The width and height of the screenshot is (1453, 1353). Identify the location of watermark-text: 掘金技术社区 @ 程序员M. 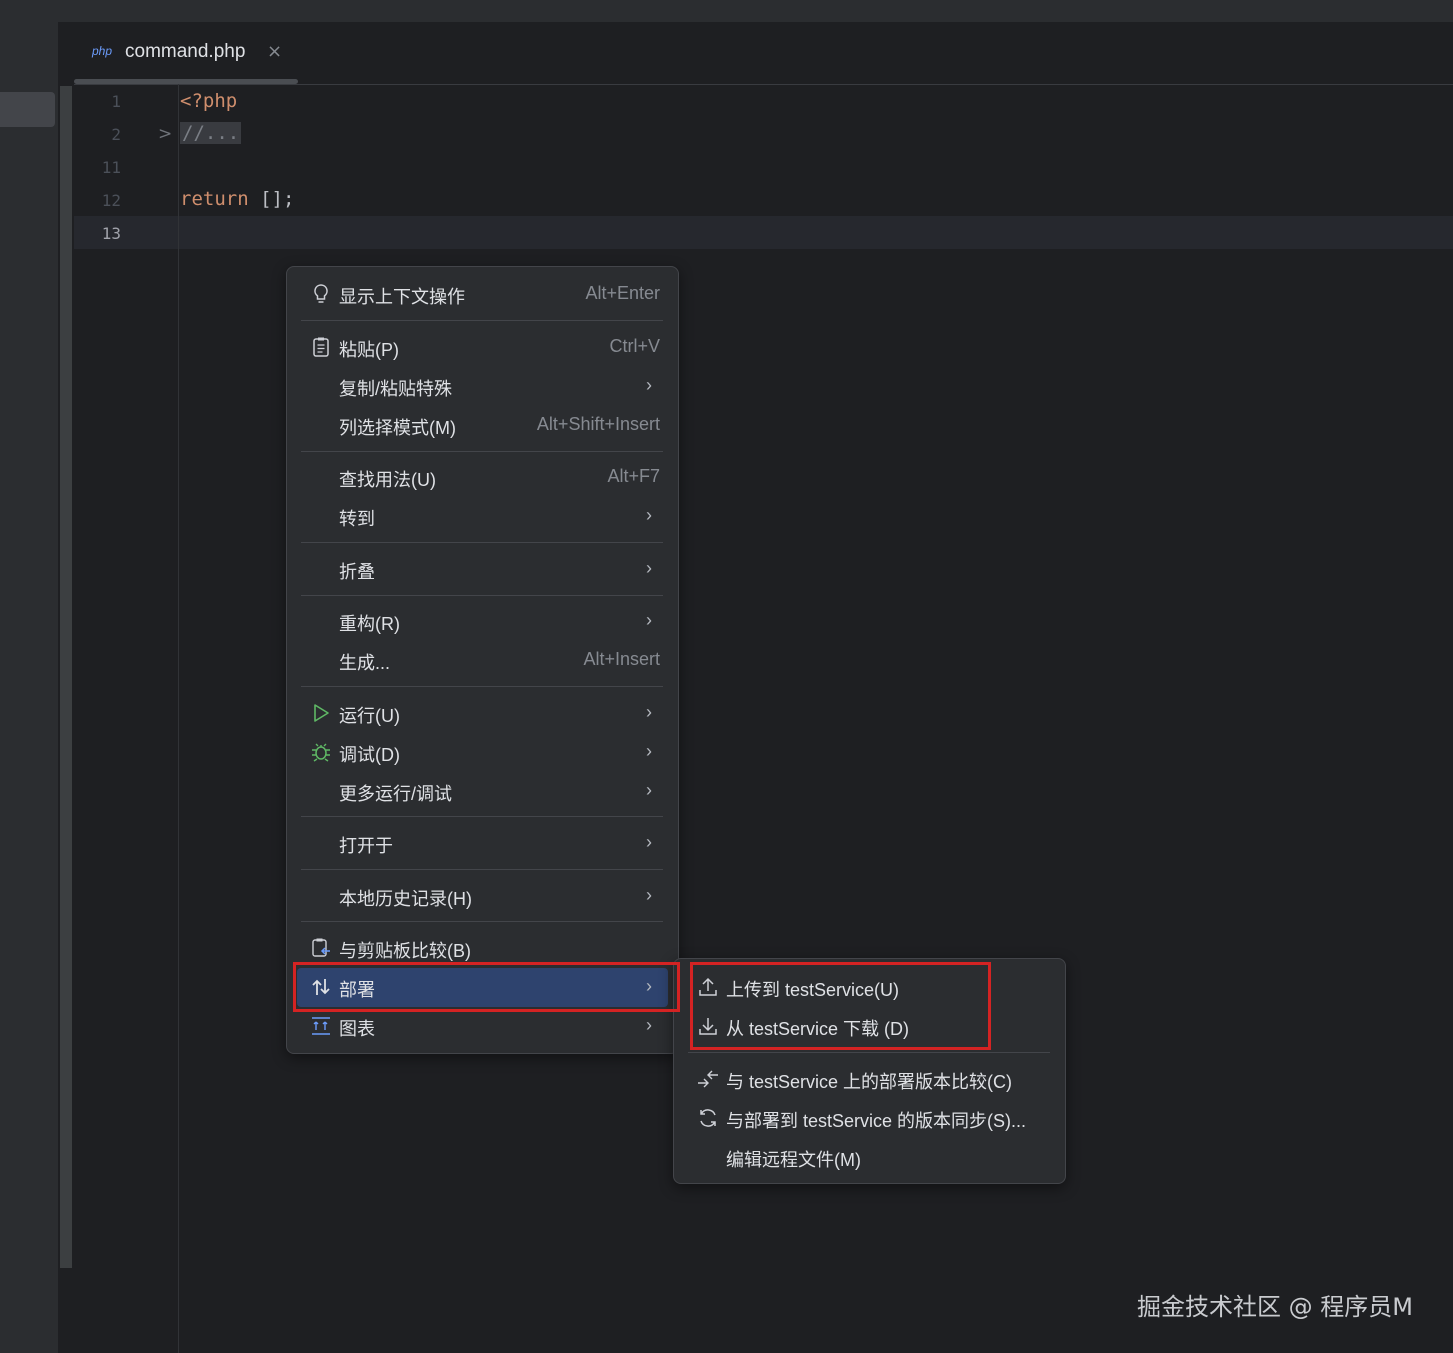
(1275, 1307).